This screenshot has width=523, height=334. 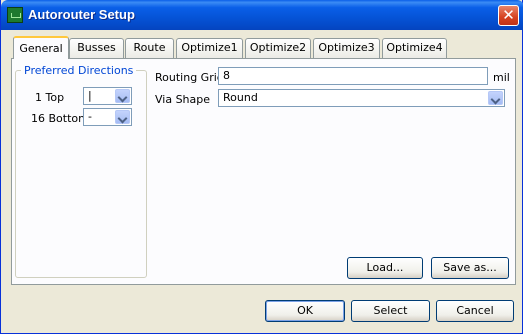 I want to click on cancel-button: Cancel, so click(x=475, y=311).